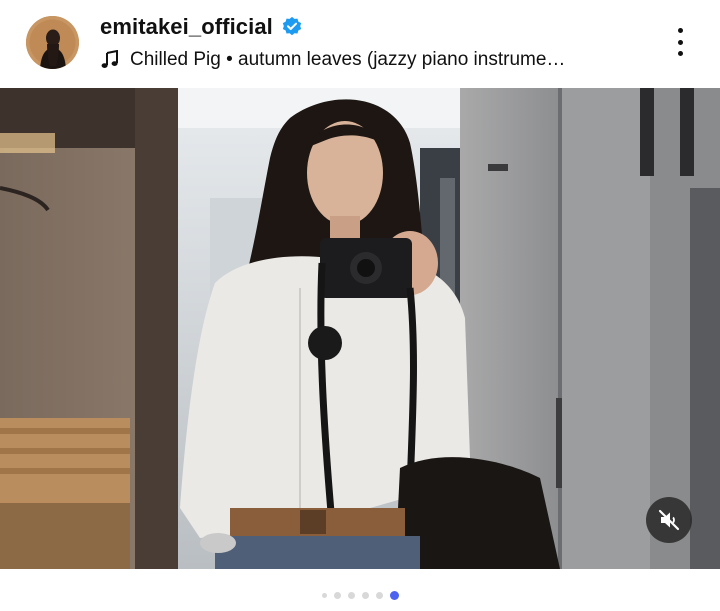  I want to click on more-options-button, so click(680, 42).